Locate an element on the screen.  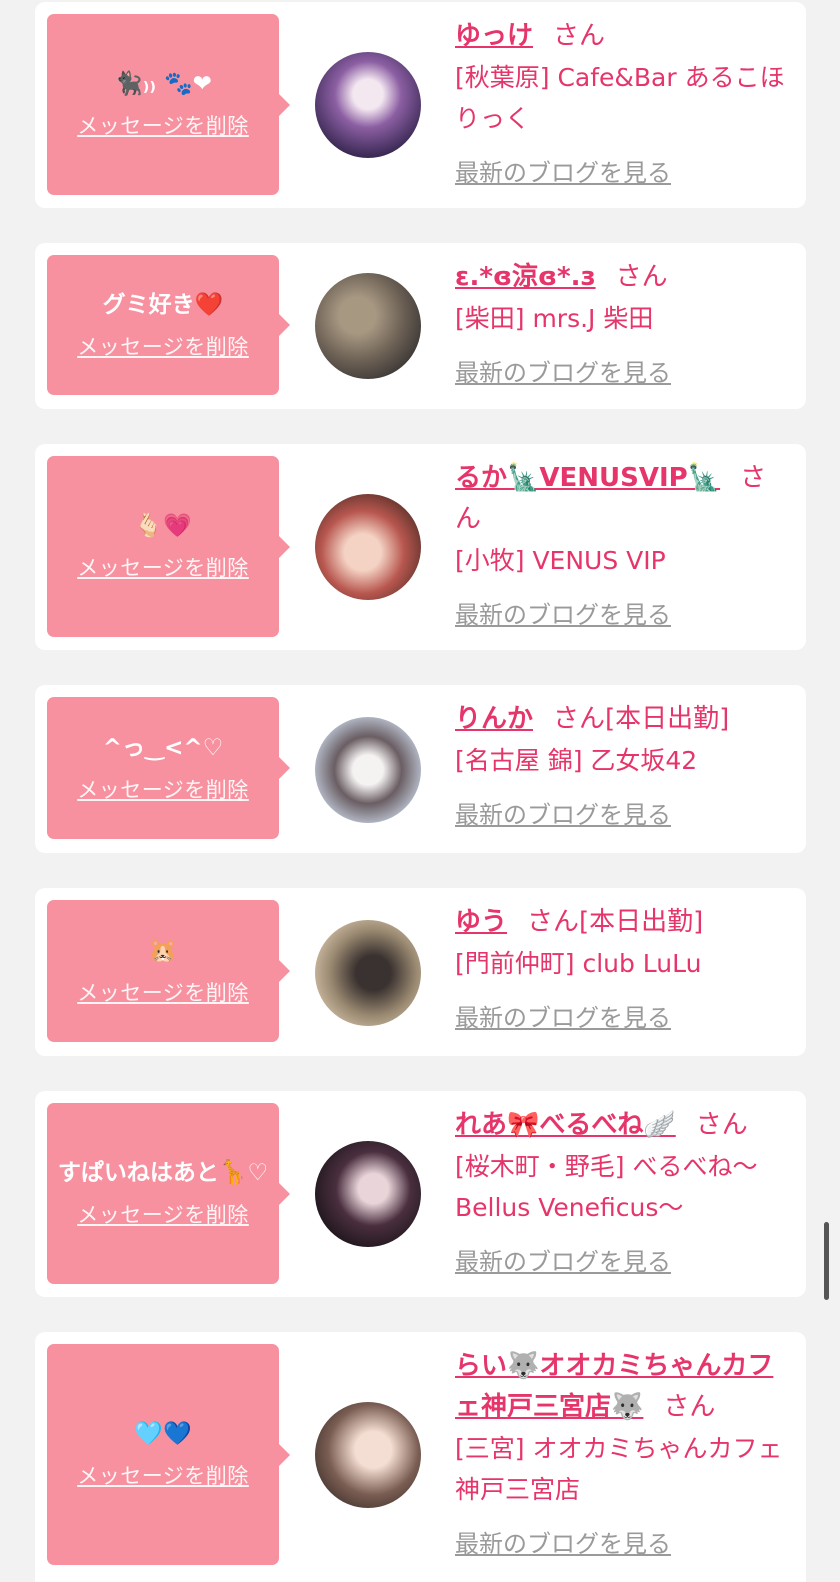
message-text: 🩵💙 is located at coordinates (163, 1434).